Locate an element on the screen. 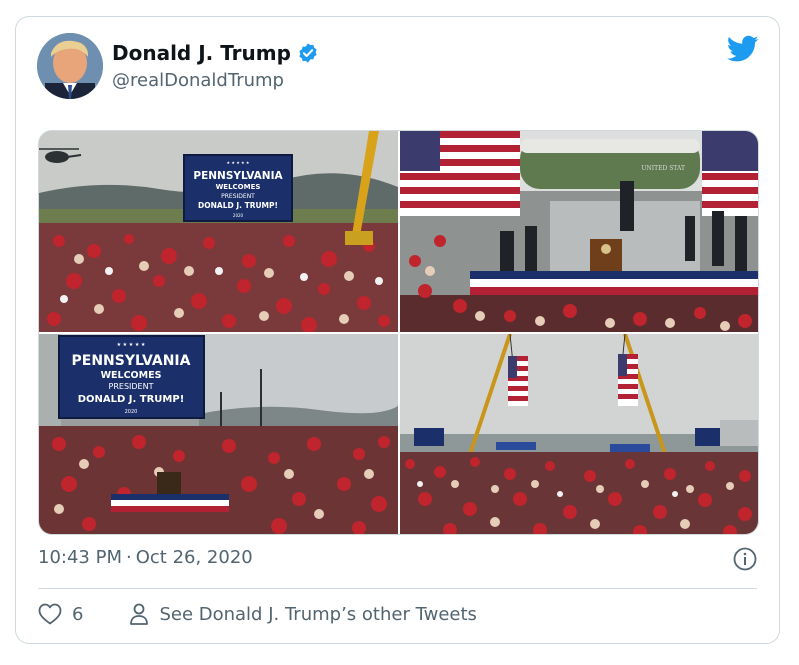 This screenshot has width=799, height=665. like-count: 6 is located at coordinates (78, 614).